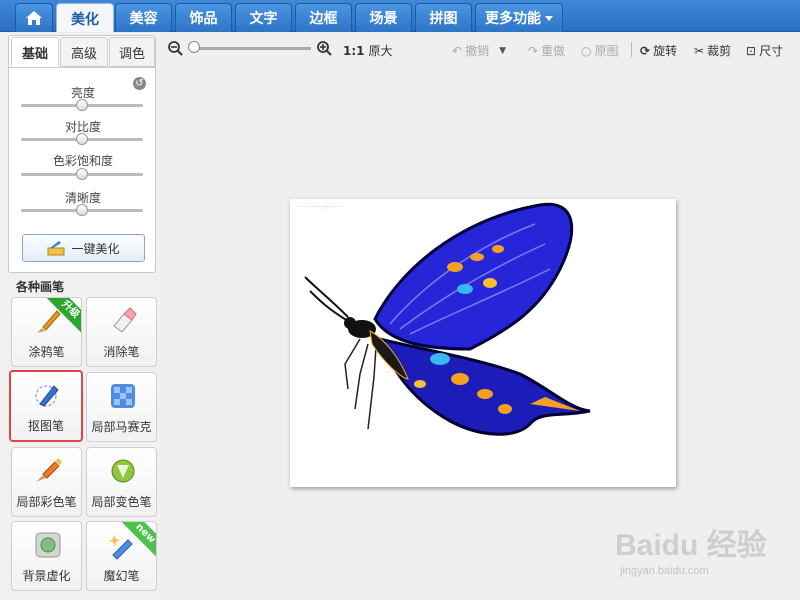 This screenshot has width=800, height=600. What do you see at coordinates (56, 248) in the screenshot?
I see `magic-wand-icon` at bounding box center [56, 248].